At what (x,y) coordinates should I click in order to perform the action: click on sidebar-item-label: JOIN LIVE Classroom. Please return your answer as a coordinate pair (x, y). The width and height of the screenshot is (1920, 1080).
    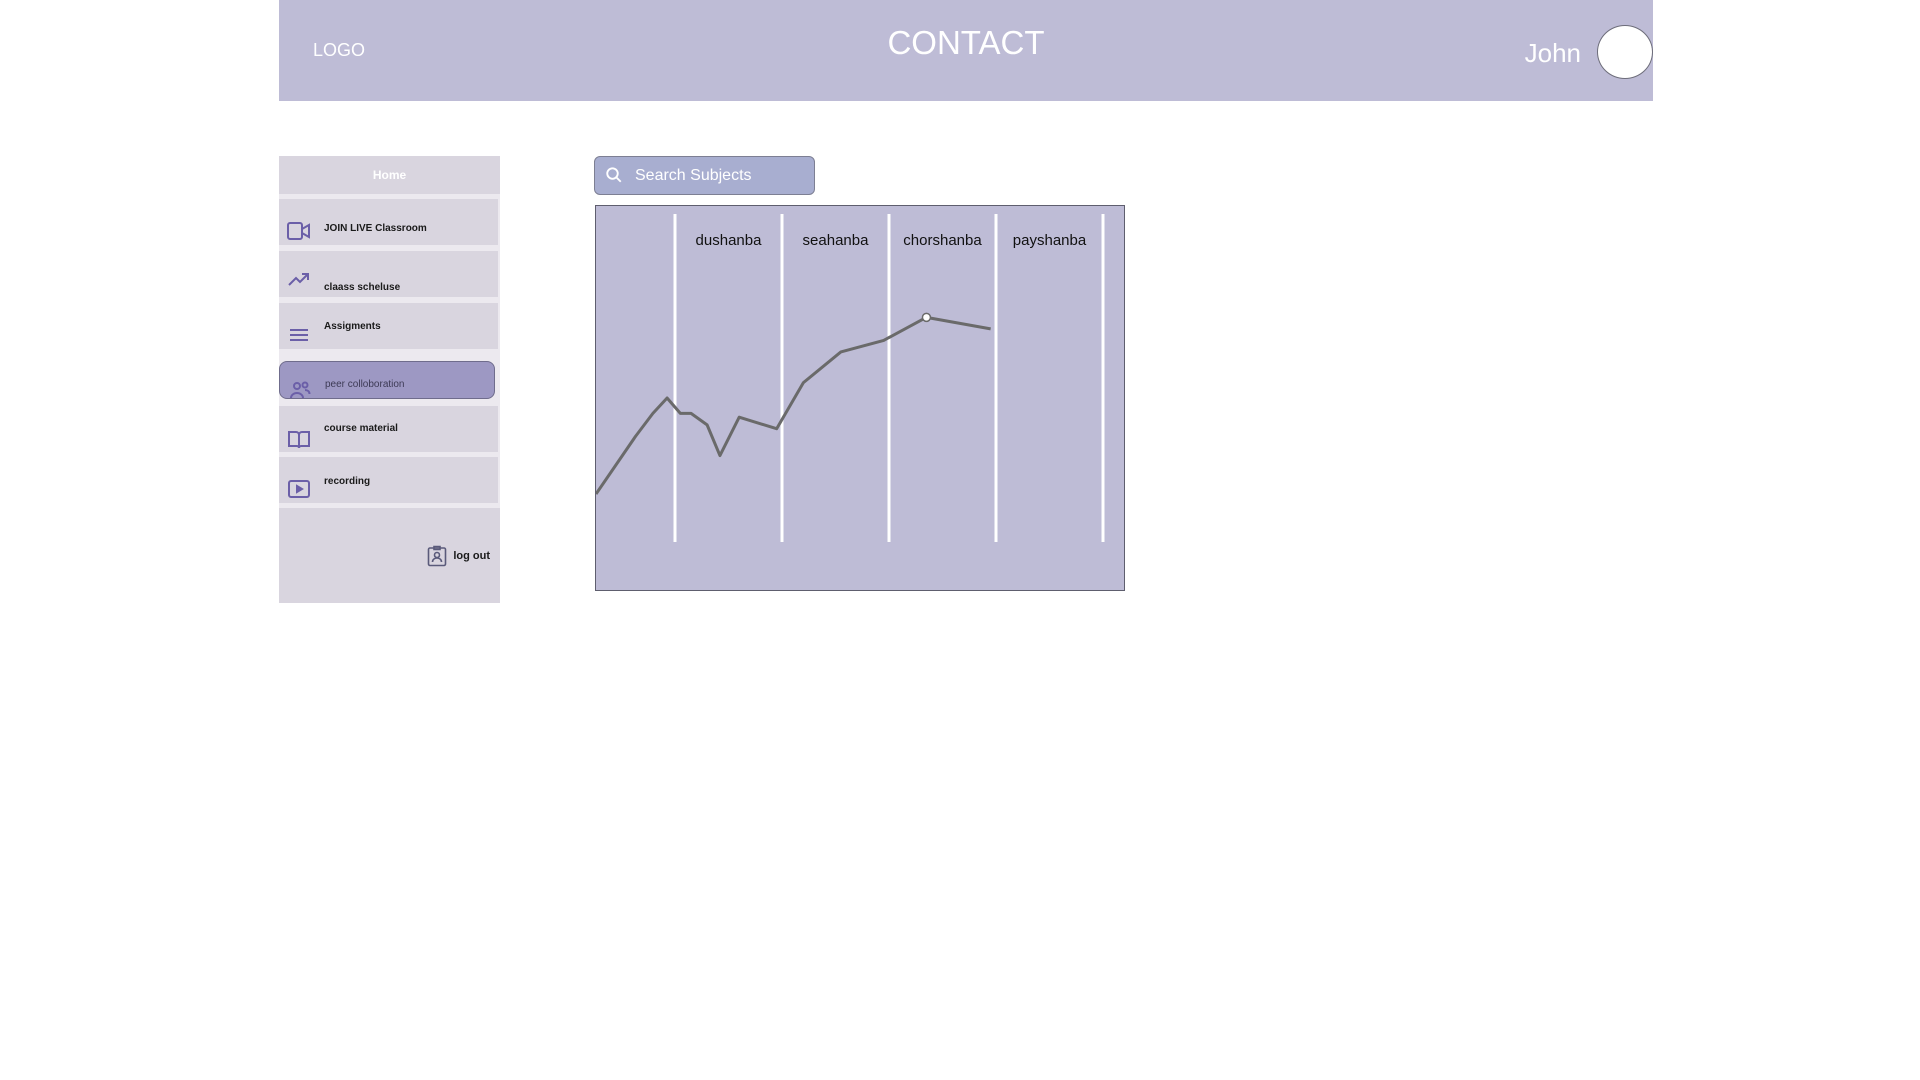
    Looking at the image, I should click on (375, 228).